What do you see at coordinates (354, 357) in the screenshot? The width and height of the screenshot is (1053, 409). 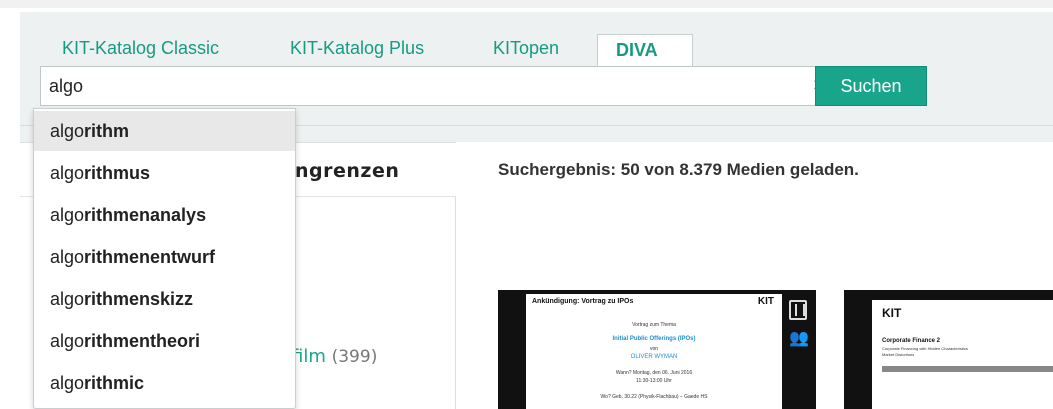 I see `filter-item-count: (399)` at bounding box center [354, 357].